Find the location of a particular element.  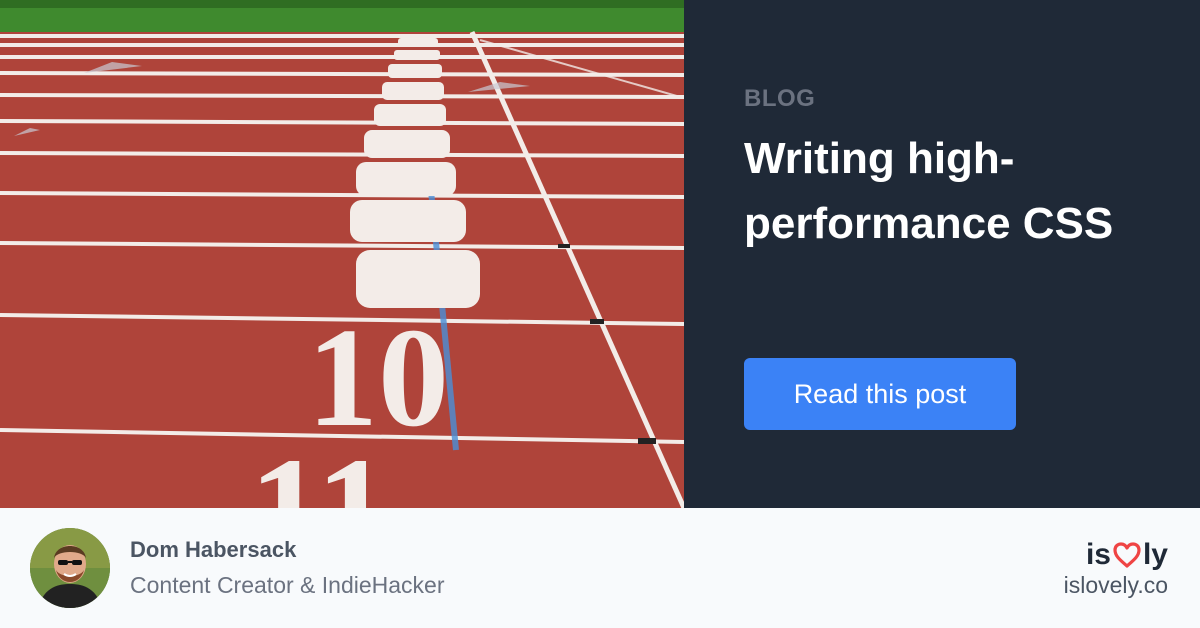

read-post-button: Read this post is located at coordinates (880, 394).